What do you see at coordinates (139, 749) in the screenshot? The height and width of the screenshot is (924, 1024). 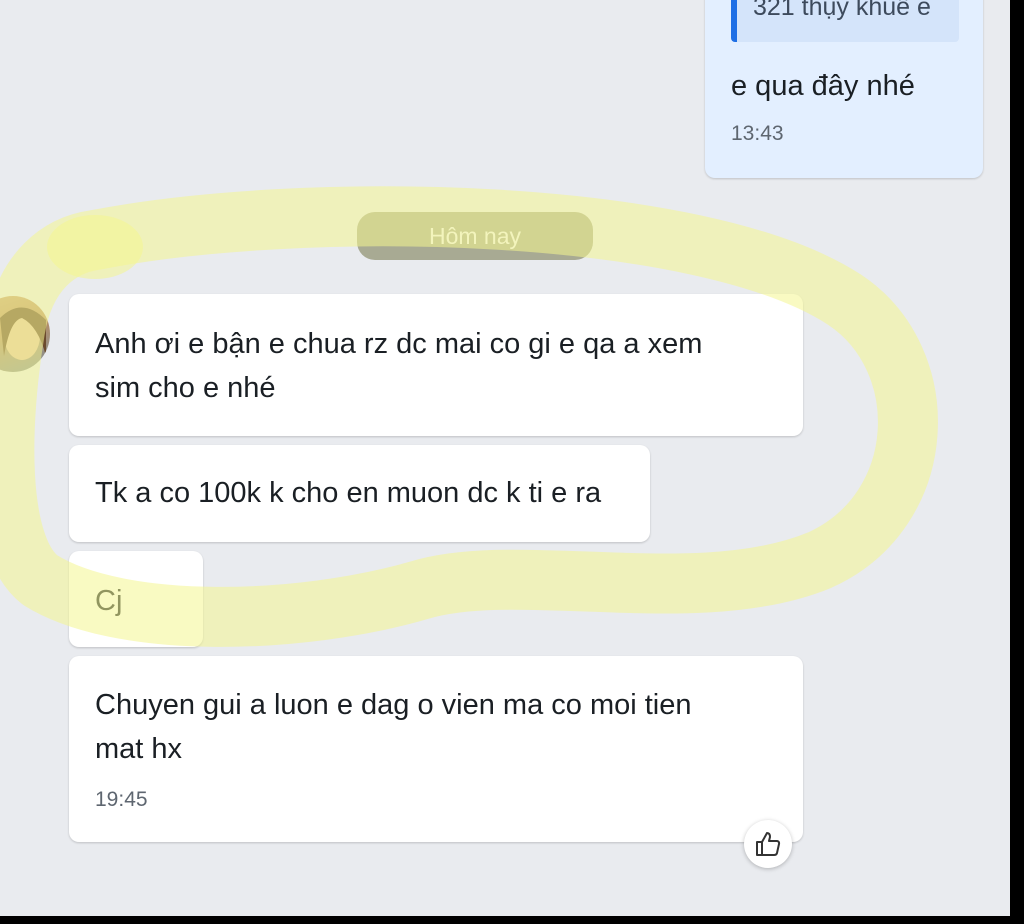 I see `message-text-line: mat hx` at bounding box center [139, 749].